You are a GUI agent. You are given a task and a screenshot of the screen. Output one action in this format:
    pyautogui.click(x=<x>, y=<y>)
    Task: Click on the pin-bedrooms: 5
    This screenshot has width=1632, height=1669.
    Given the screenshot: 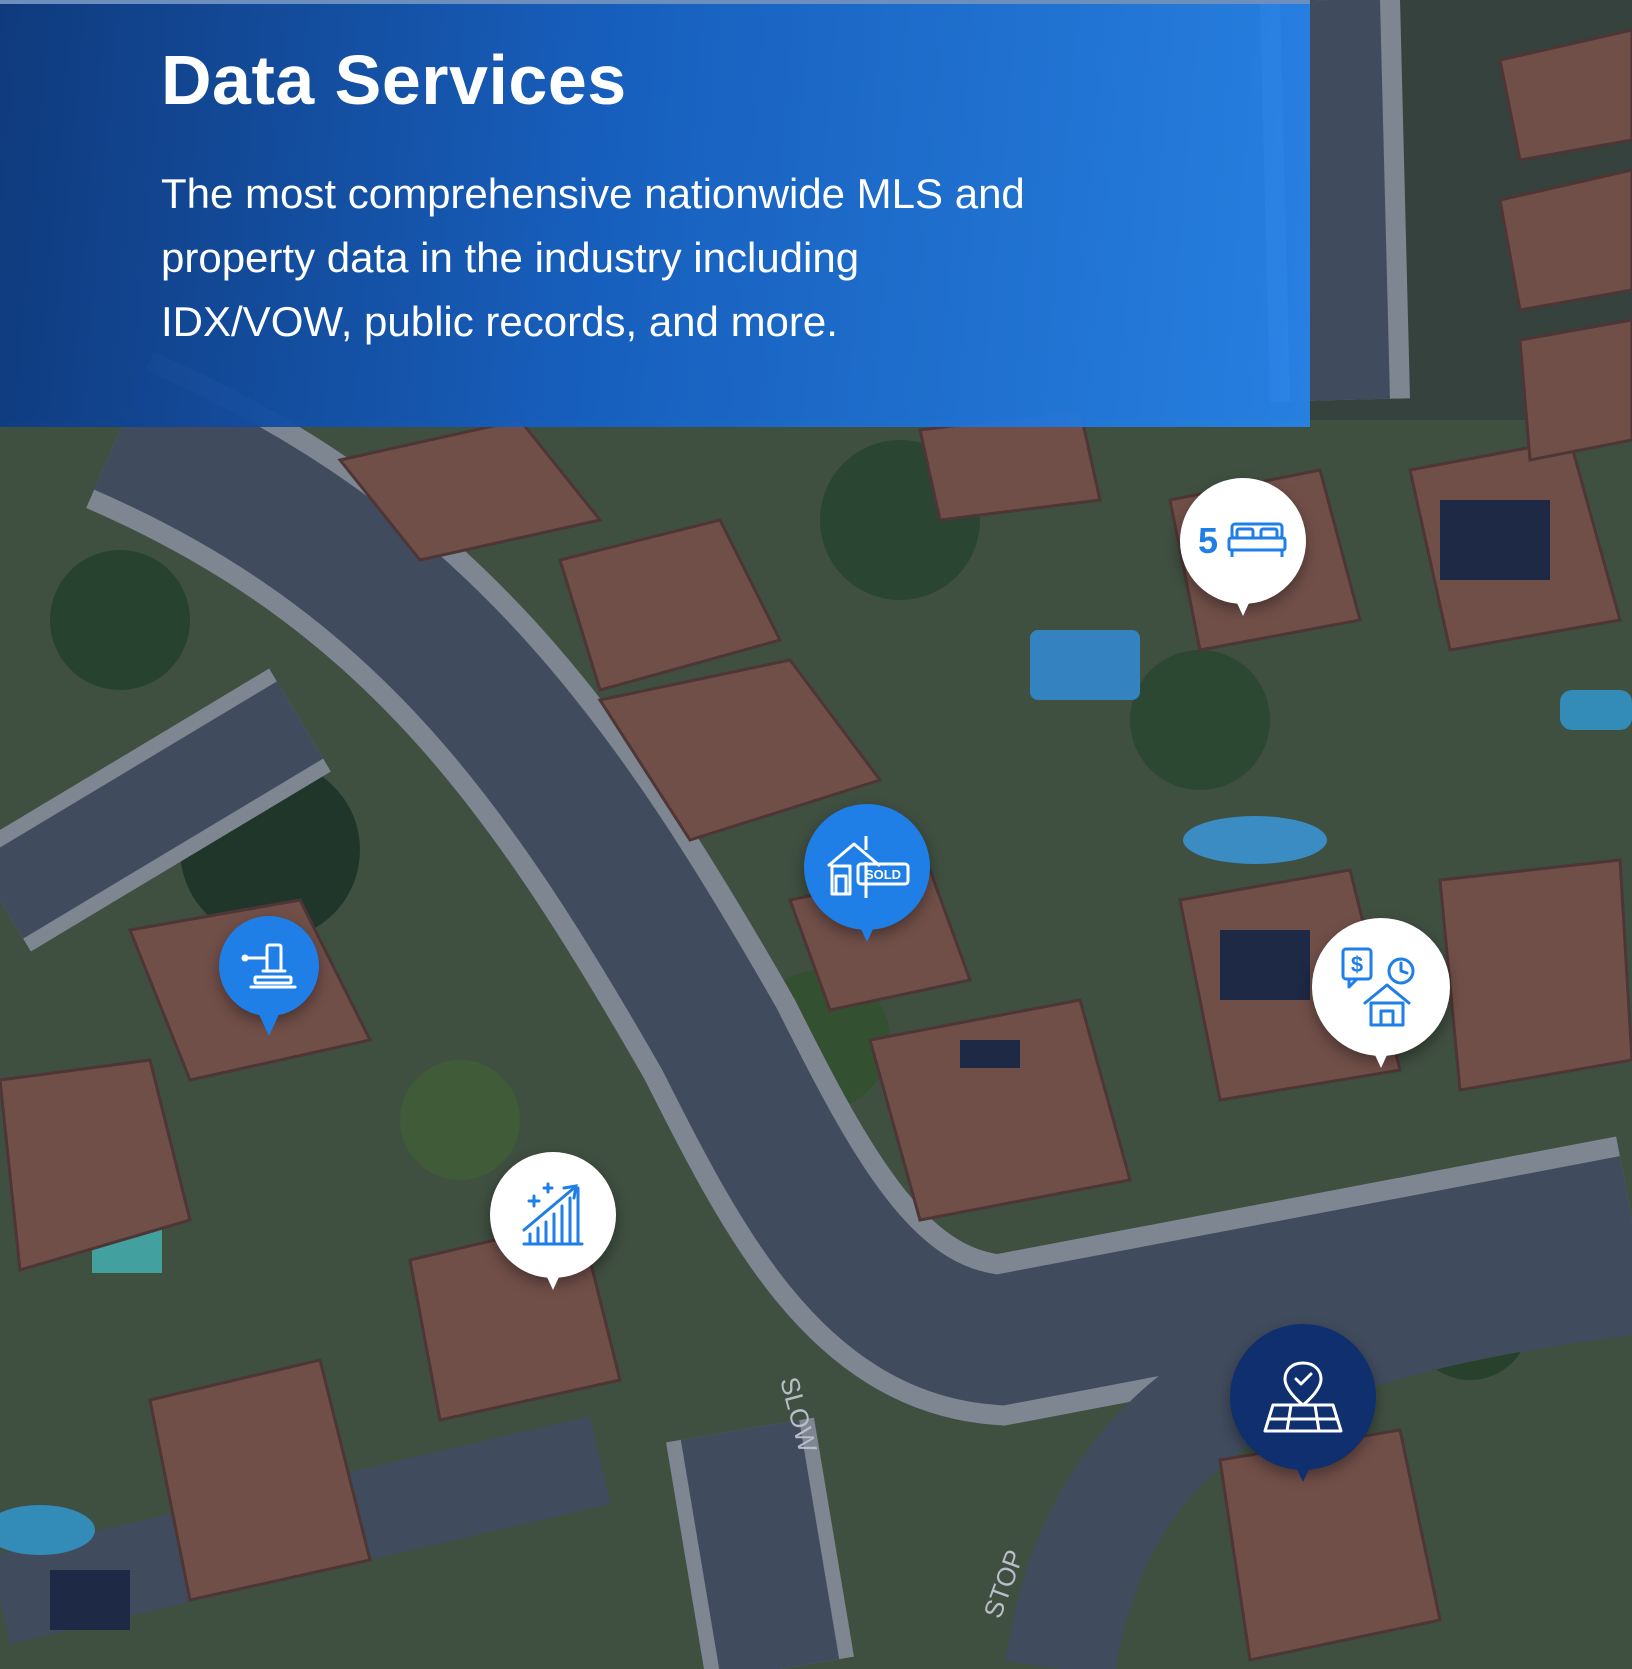 What is the action you would take?
    pyautogui.click(x=1243, y=553)
    